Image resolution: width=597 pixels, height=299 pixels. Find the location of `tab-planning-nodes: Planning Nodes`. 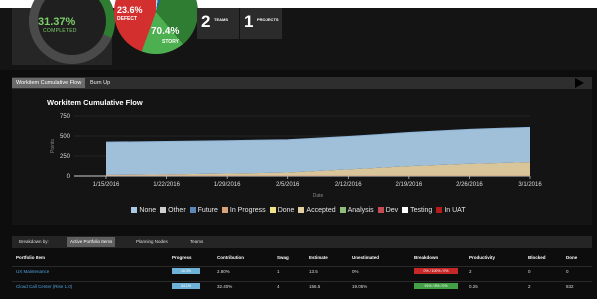

tab-planning-nodes: Planning Nodes is located at coordinates (152, 242).